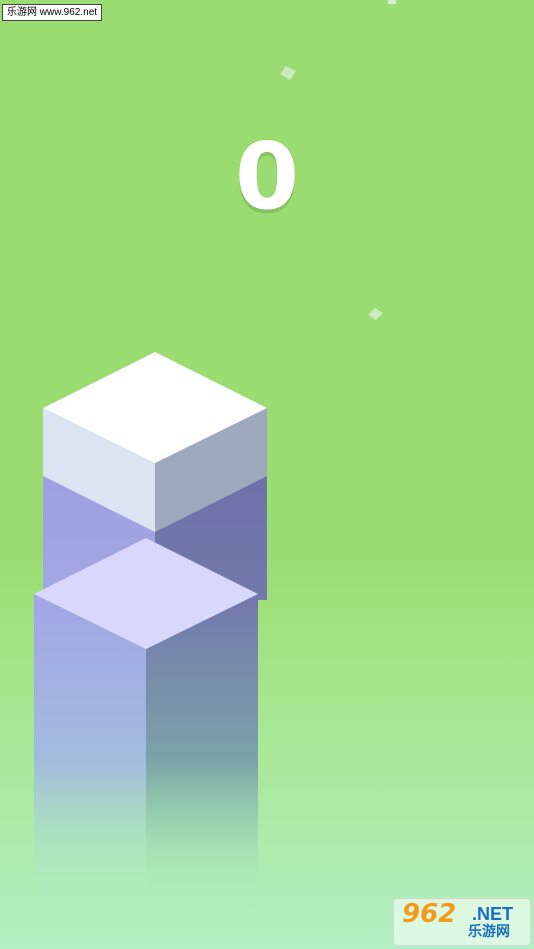 The width and height of the screenshot is (534, 949). I want to click on logo-digits: 962, so click(429, 914).